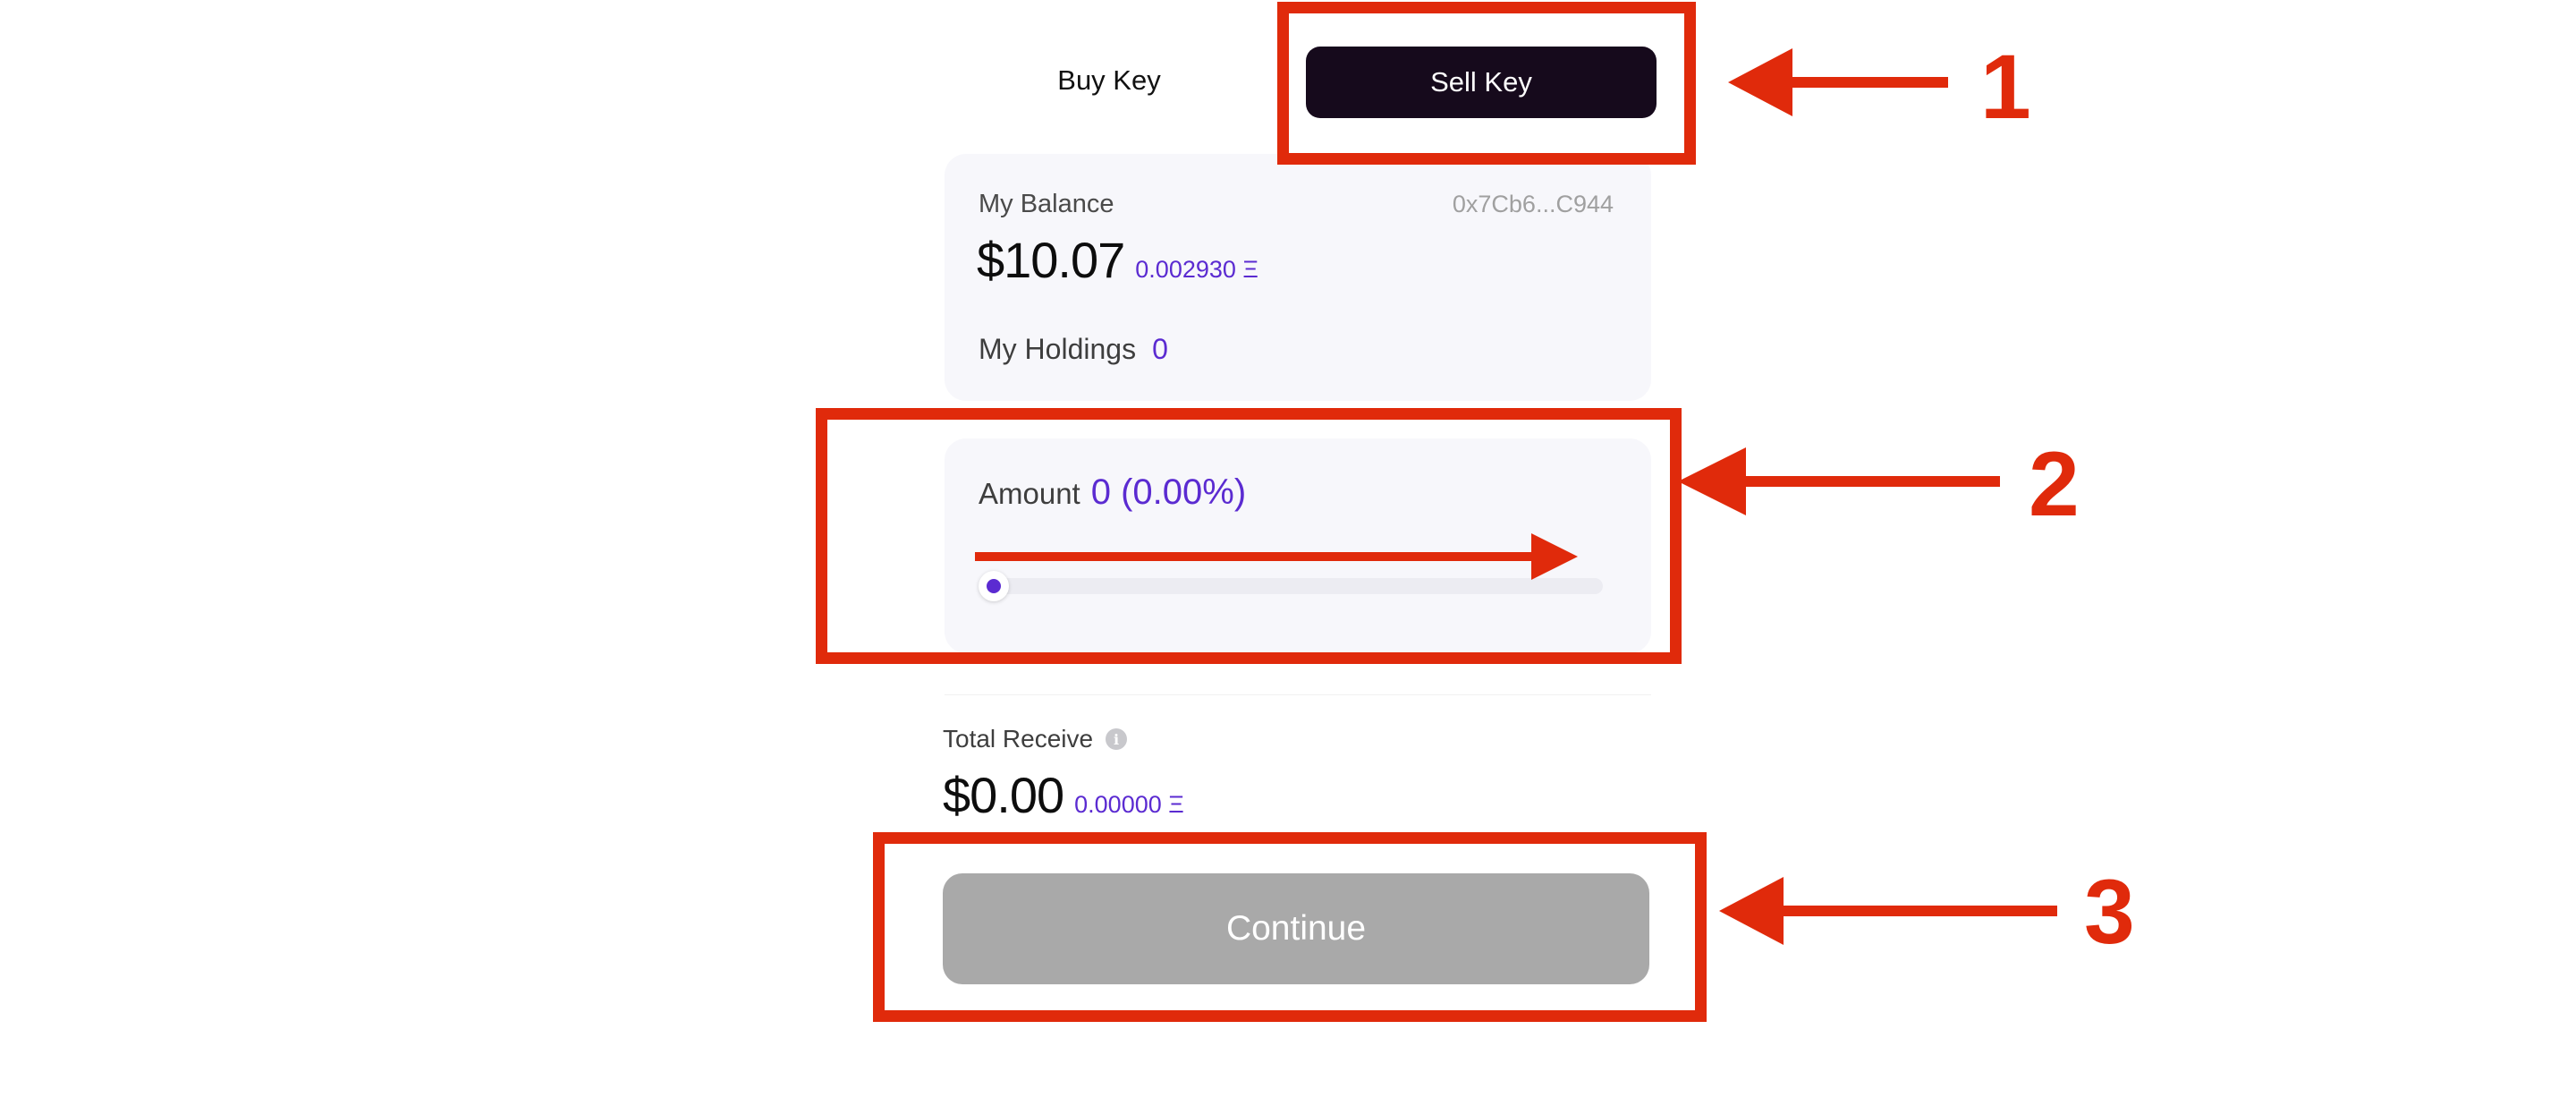 The image size is (2576, 1106). Describe the element at coordinates (2005, 87) in the screenshot. I see `annotation-number-1: 1` at that location.